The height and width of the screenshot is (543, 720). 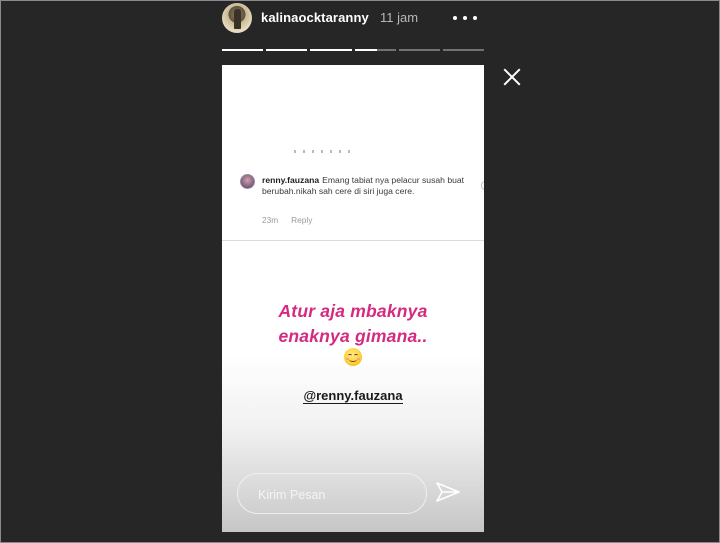 I want to click on mention-sticker: @renny.fauzana, so click(x=353, y=396).